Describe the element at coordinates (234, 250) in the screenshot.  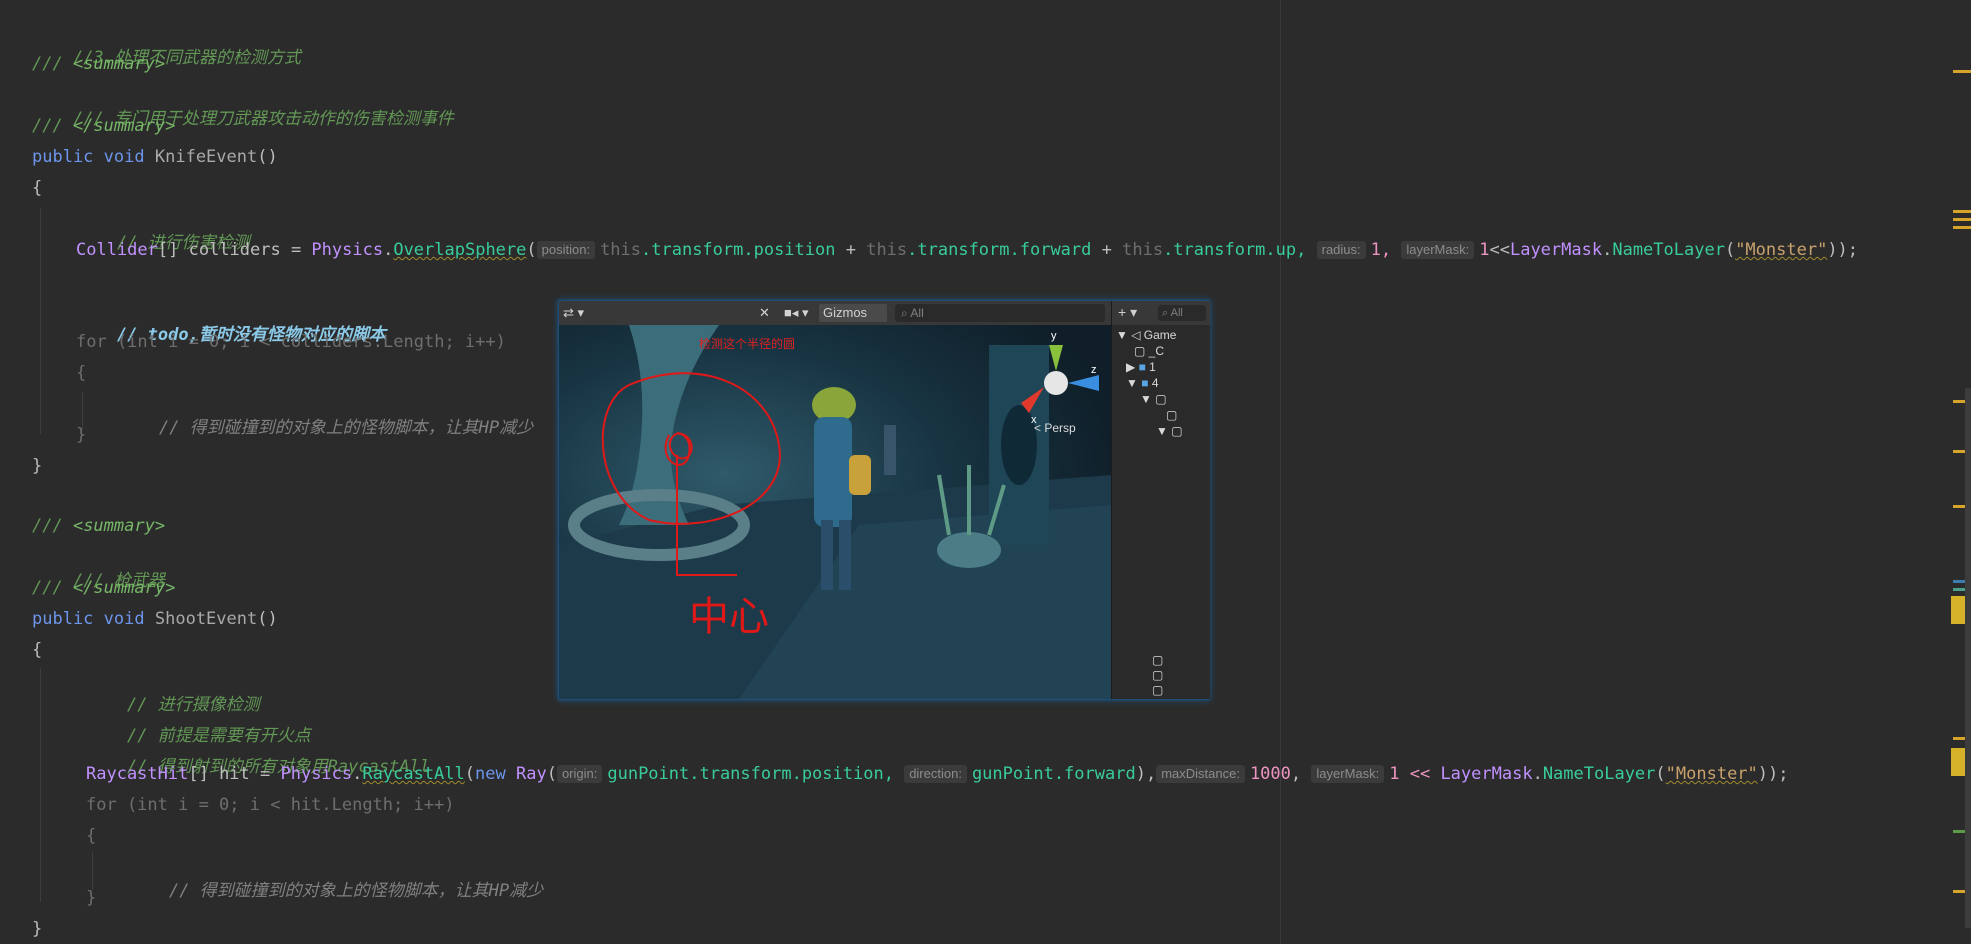
I see `code-text: [] colliders =` at that location.